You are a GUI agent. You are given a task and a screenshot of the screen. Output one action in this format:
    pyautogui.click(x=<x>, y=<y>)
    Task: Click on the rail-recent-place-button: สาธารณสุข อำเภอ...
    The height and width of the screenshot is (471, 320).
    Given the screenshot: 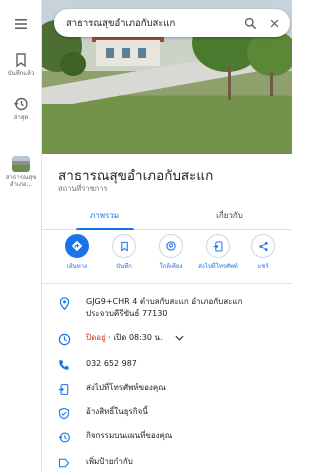 What is the action you would take?
    pyautogui.click(x=21, y=172)
    